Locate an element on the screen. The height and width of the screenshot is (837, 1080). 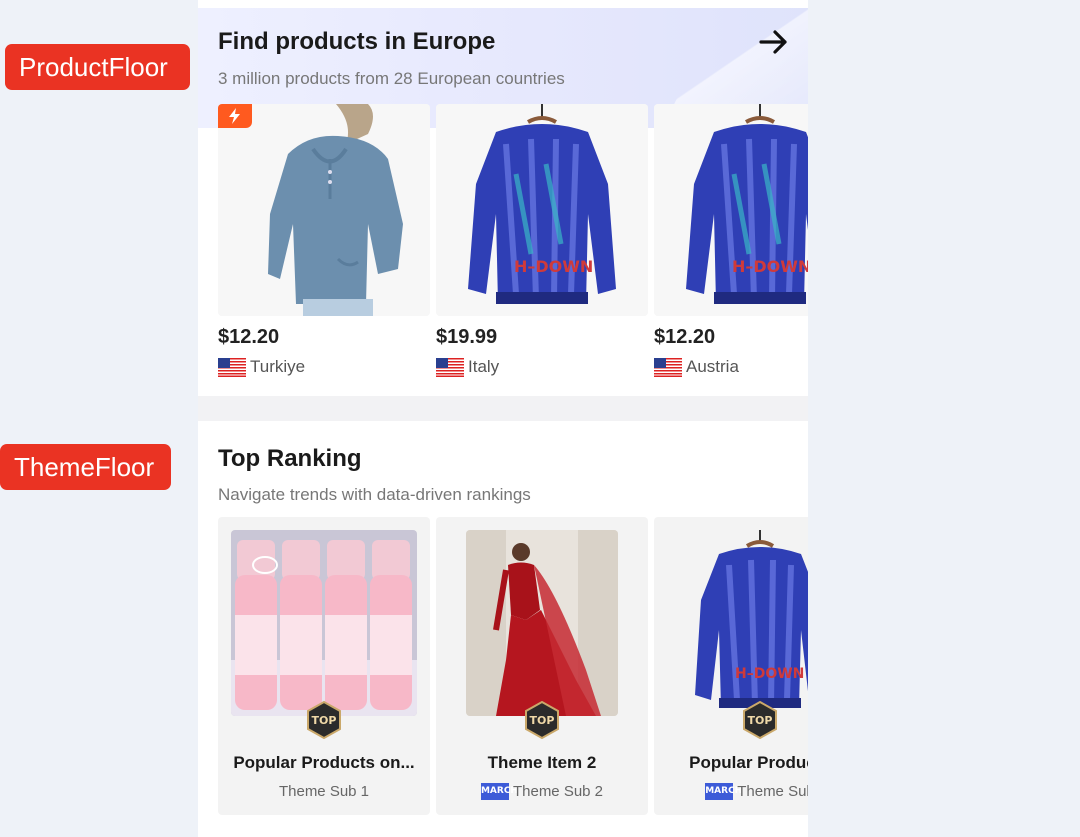
product-price: $19.99 is located at coordinates (467, 337).